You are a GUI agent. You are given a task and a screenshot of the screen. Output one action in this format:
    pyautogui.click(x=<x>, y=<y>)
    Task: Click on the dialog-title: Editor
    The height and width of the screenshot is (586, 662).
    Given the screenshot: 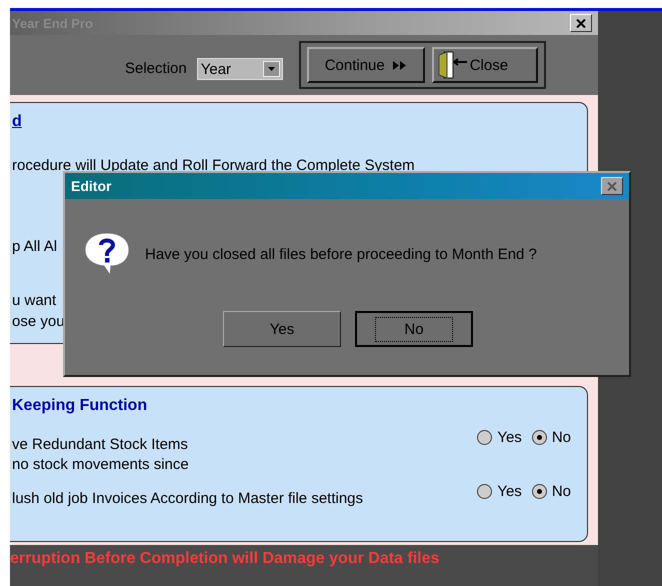 What is the action you would take?
    pyautogui.click(x=91, y=186)
    